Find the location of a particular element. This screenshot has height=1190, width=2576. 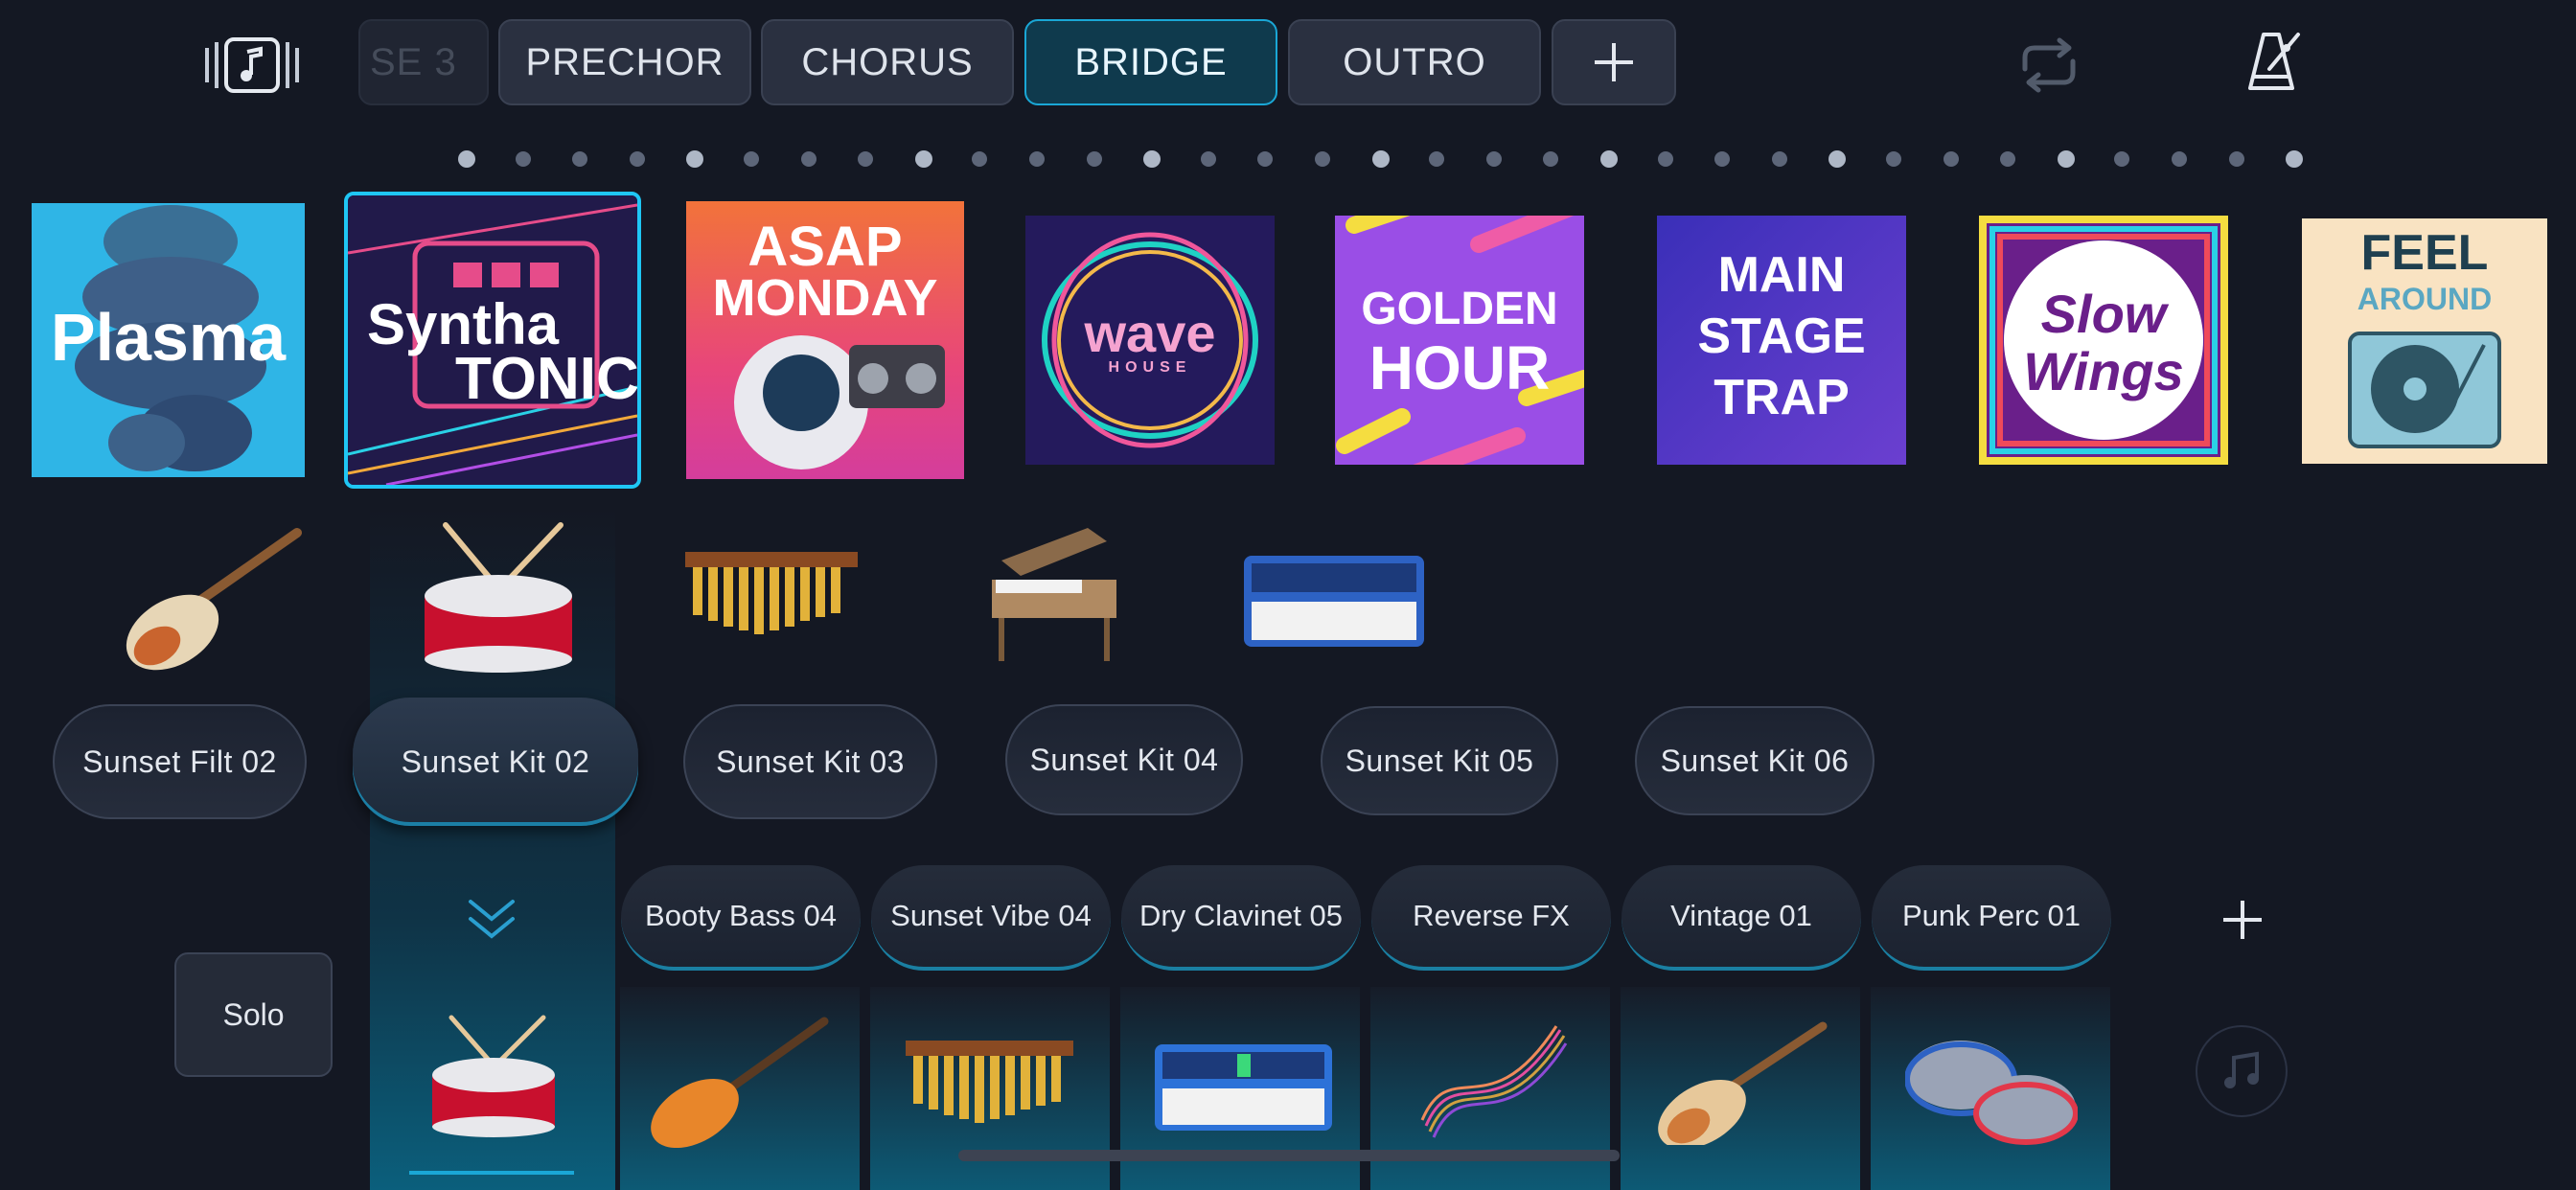

preset-sunset-kit-05: Sunset Kit 05 is located at coordinates (1439, 761).